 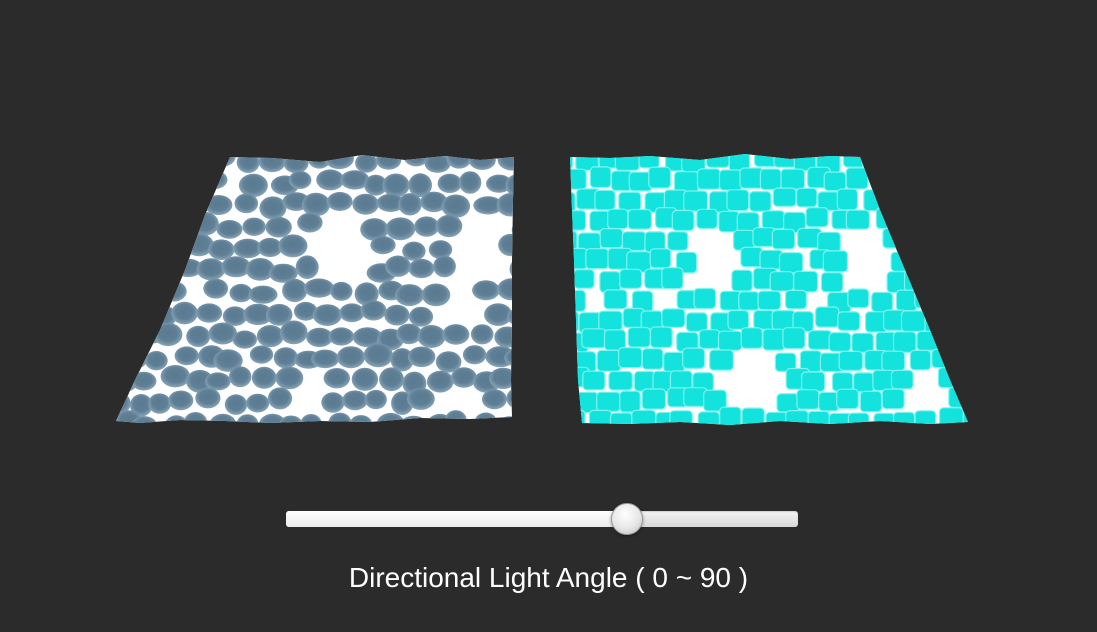 I want to click on slider-thumb, so click(x=627, y=519).